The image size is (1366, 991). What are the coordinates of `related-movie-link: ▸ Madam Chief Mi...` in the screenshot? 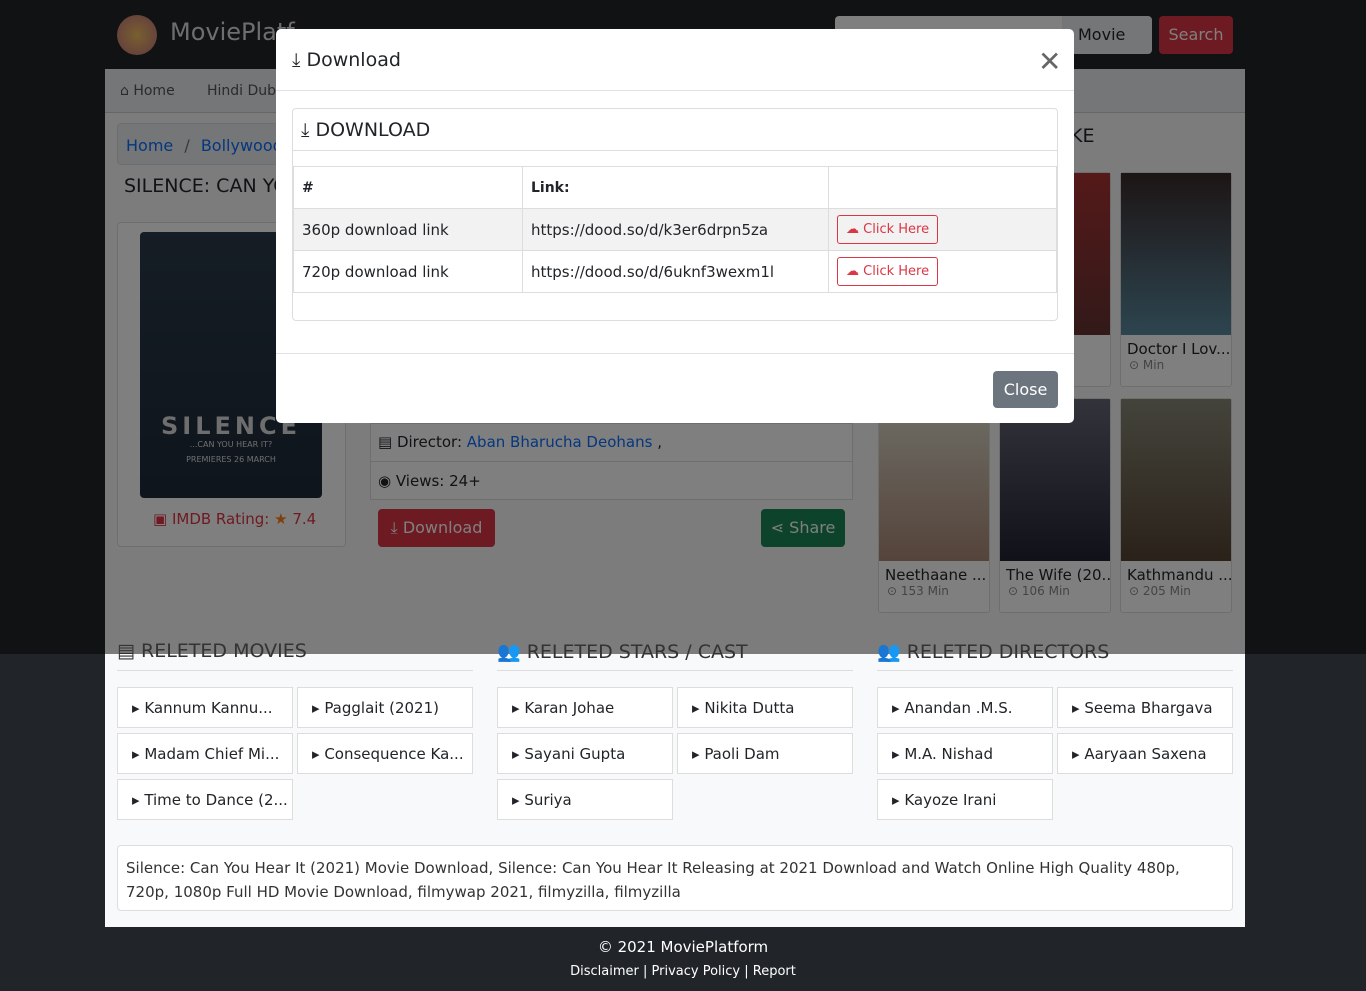 It's located at (205, 753).